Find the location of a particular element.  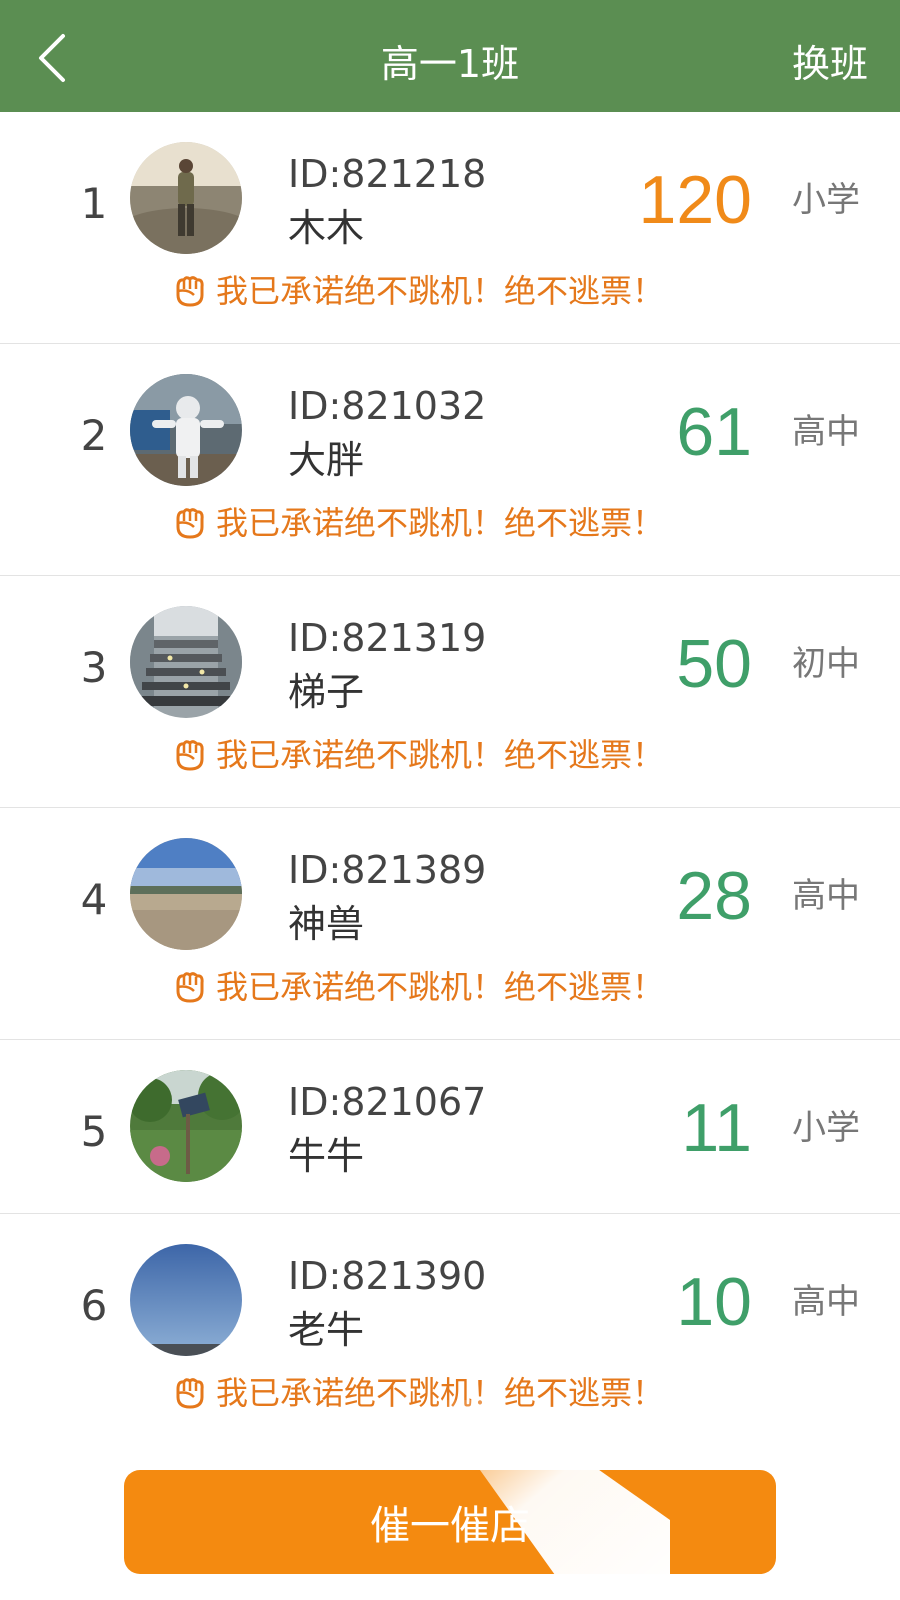

man-walking-on-beach-photo is located at coordinates (186, 198).